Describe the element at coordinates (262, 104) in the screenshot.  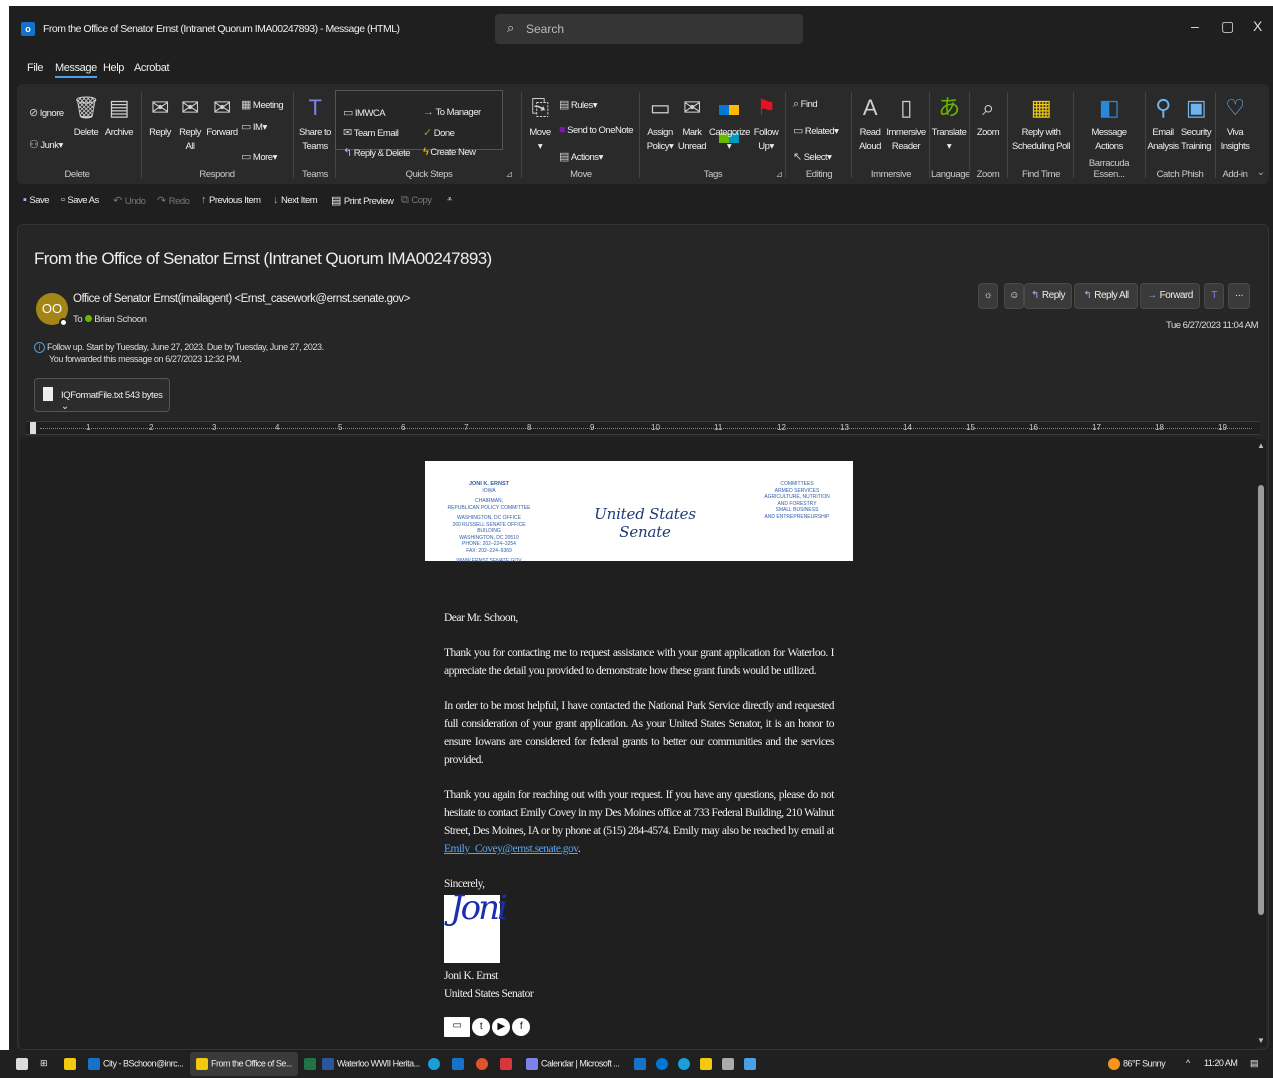
I see `meeting-button: ▦ Meeting` at that location.